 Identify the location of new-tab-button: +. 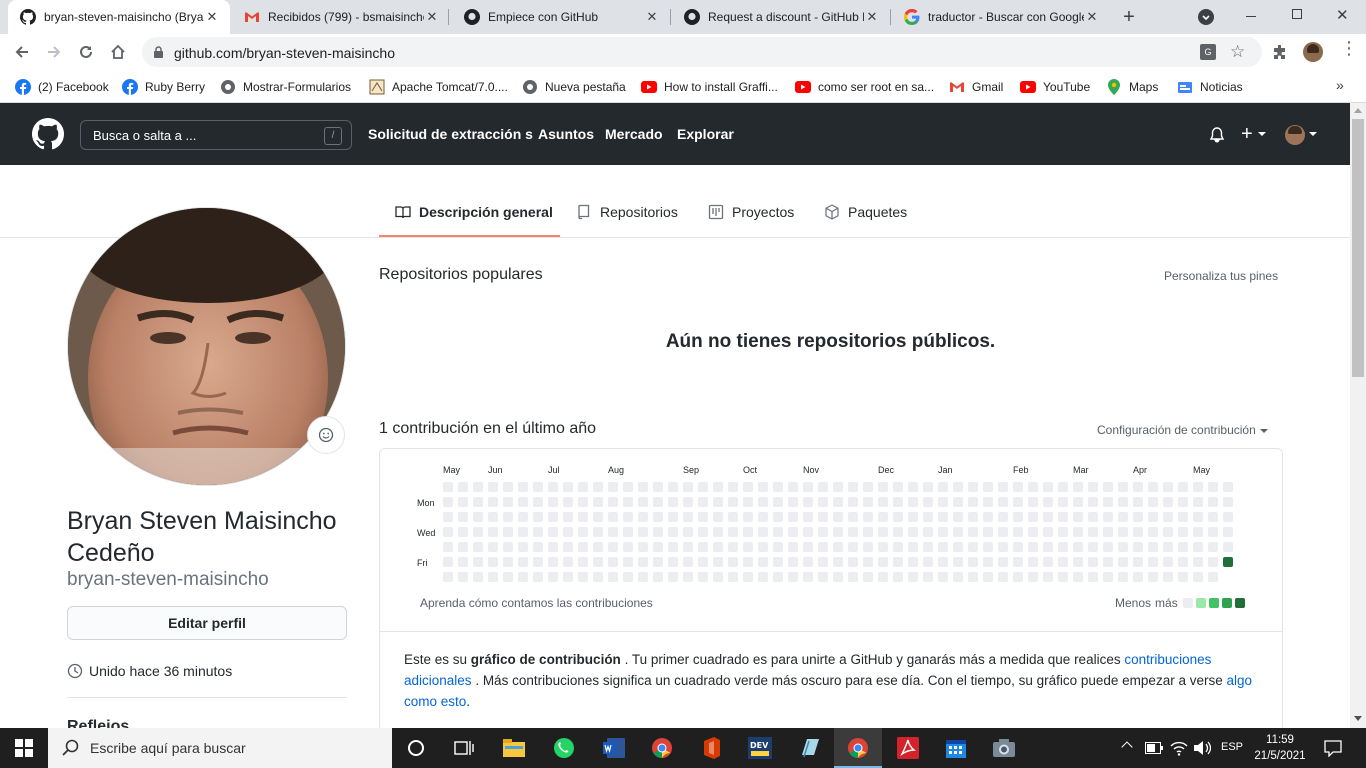
(1129, 17).